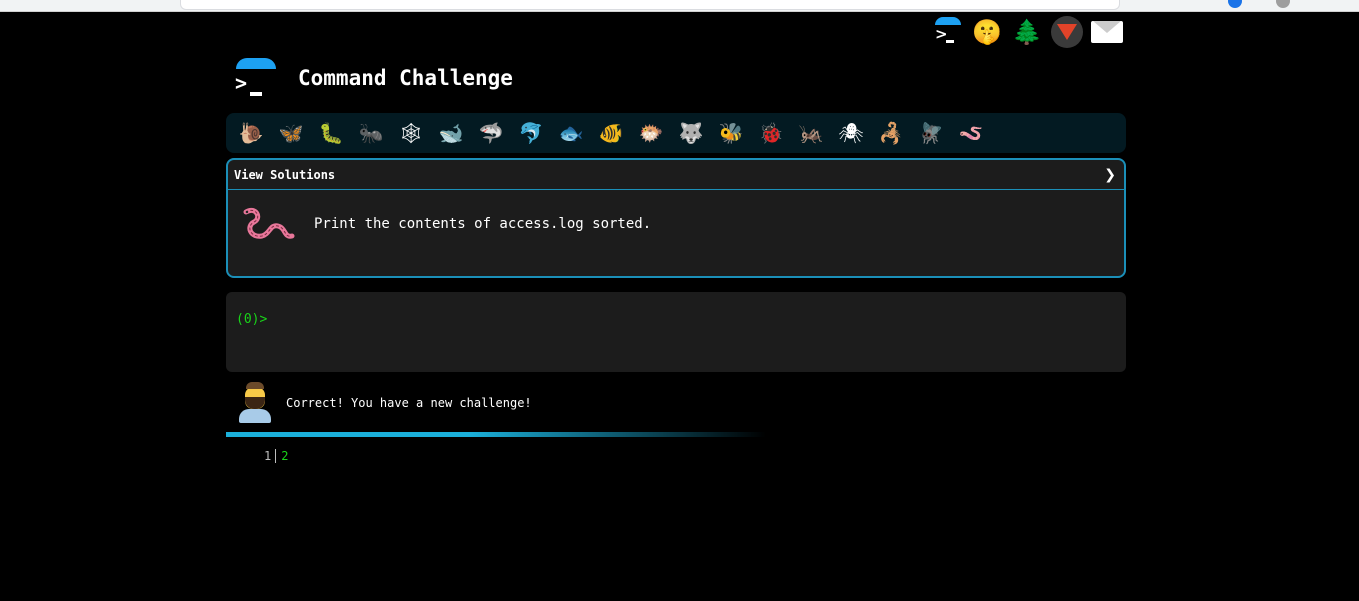 The image size is (1359, 601). I want to click on address-bar, so click(650, 5).